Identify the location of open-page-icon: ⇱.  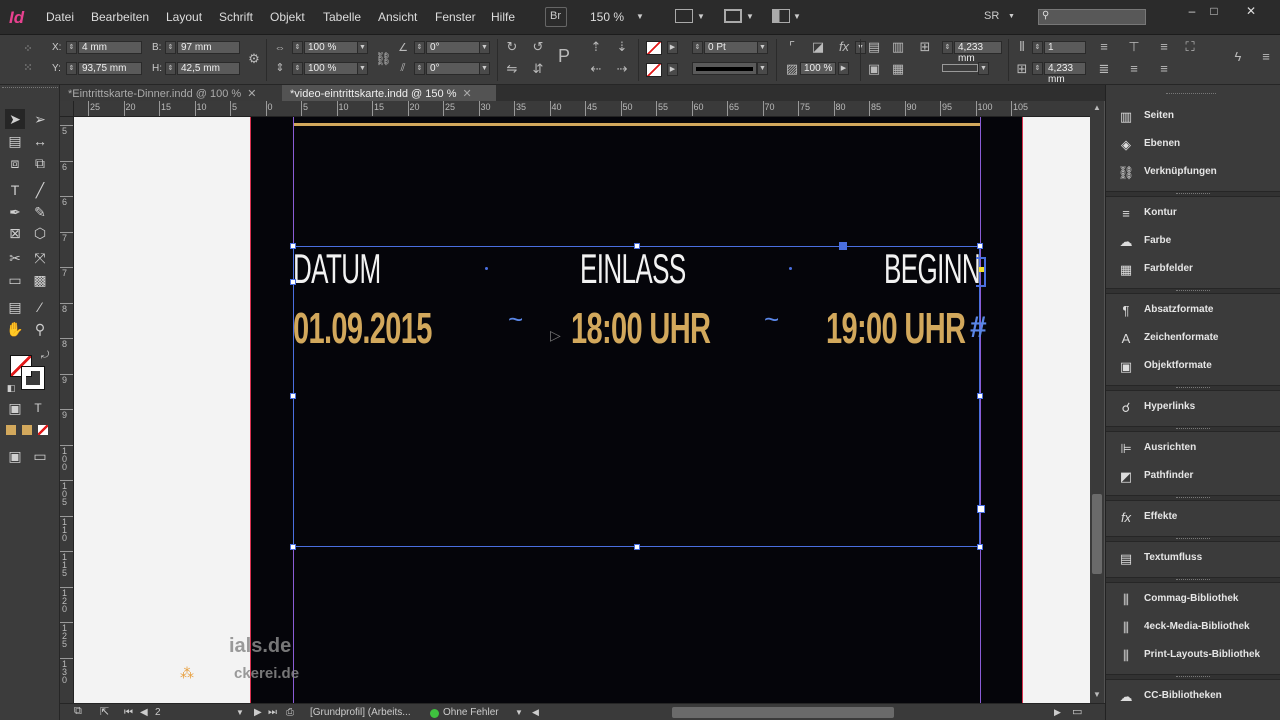
(104, 711).